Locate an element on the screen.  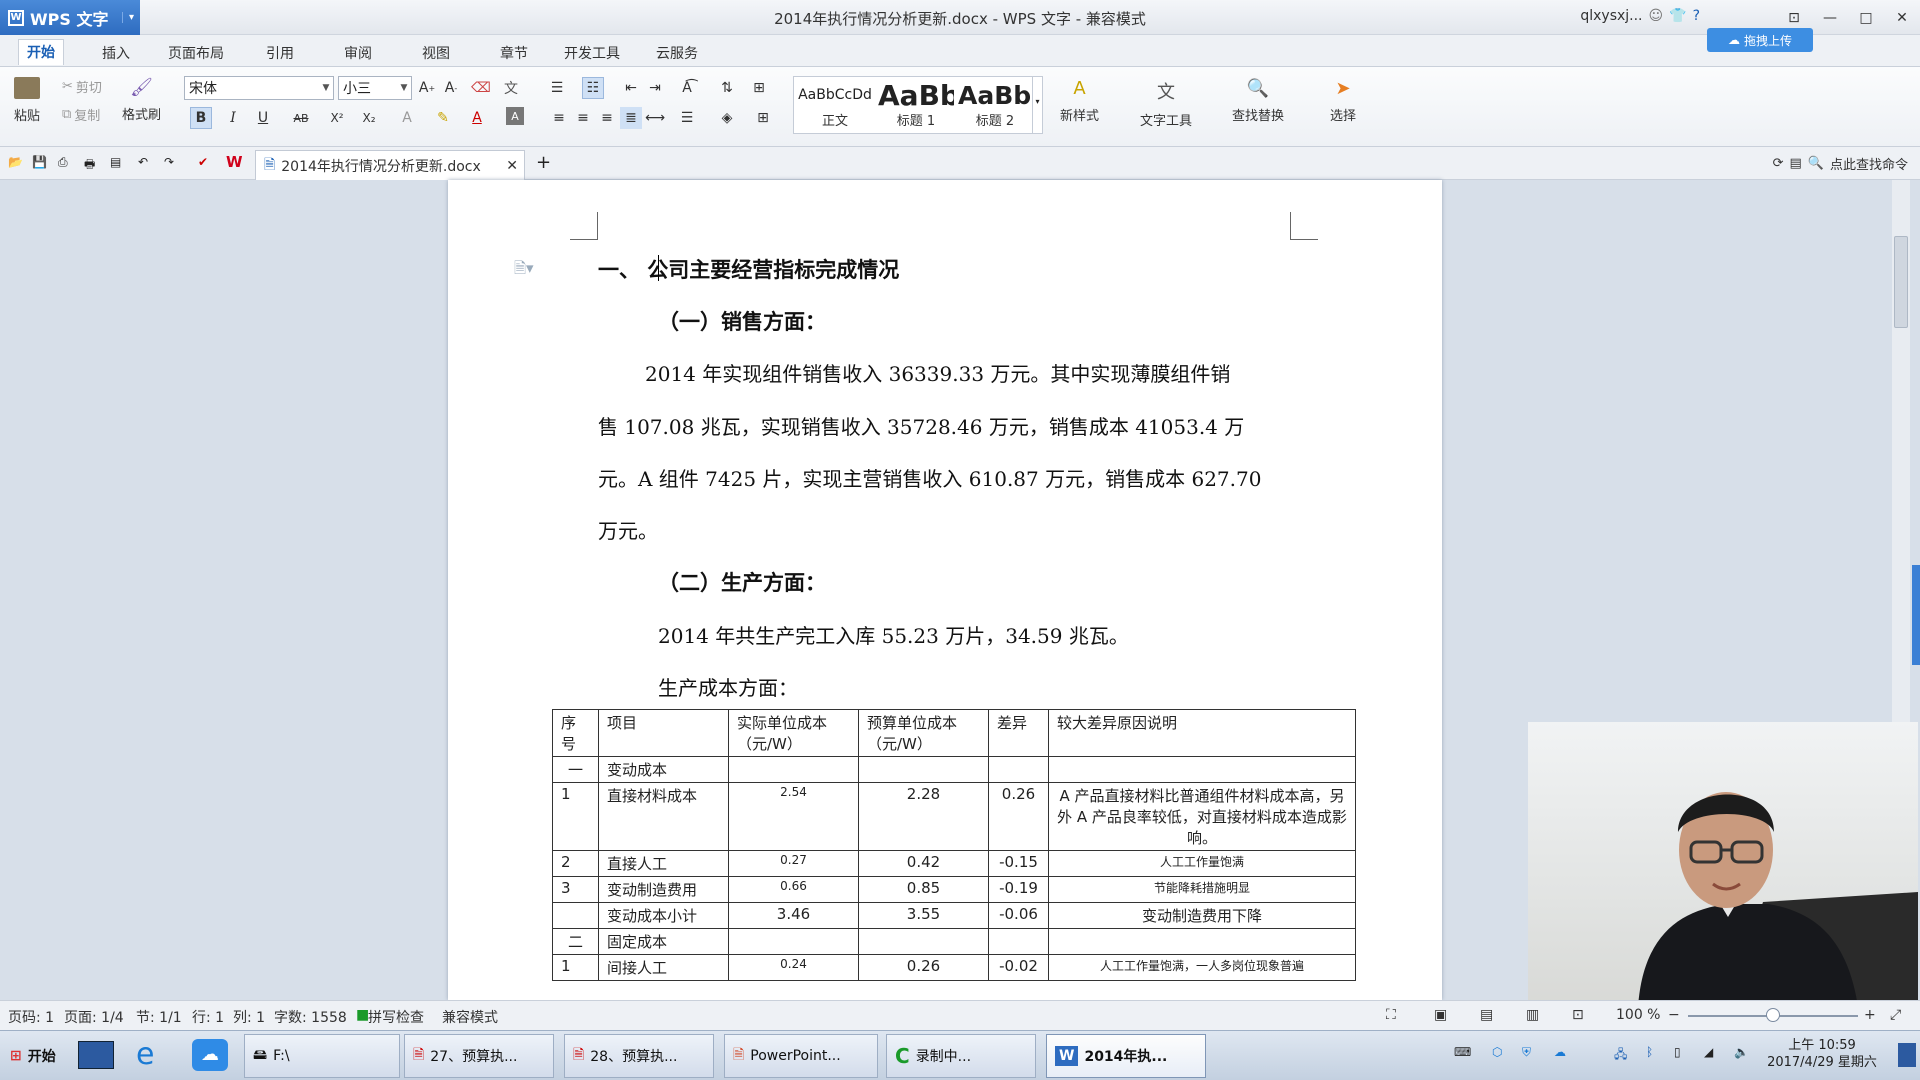
command-search: ⟳ ▤ 🔍 点此查找命令 is located at coordinates (1840, 163).